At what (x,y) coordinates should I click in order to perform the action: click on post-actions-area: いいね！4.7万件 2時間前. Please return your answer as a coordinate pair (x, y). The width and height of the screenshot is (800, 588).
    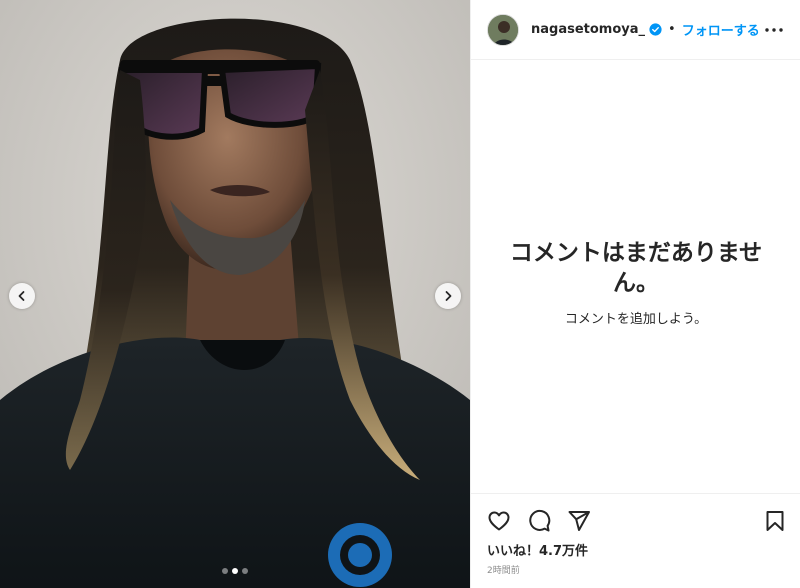
    Looking at the image, I should click on (635, 540).